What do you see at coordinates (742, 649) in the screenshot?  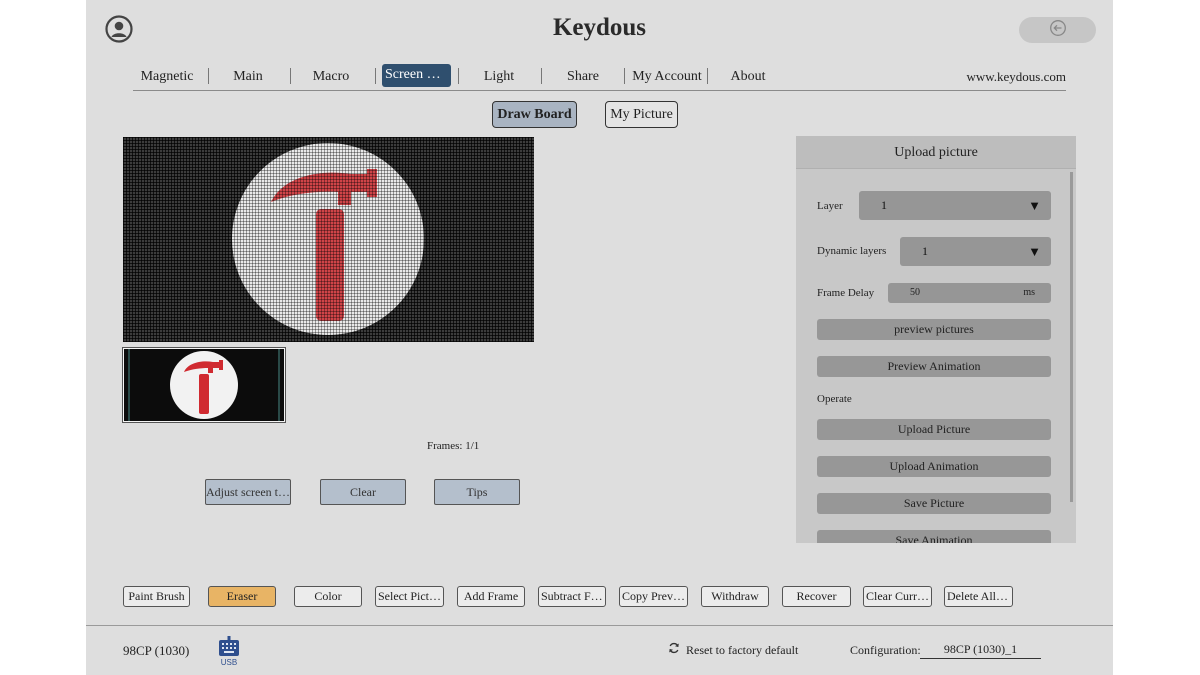 I see `reset-factory-label: Reset to factory default` at bounding box center [742, 649].